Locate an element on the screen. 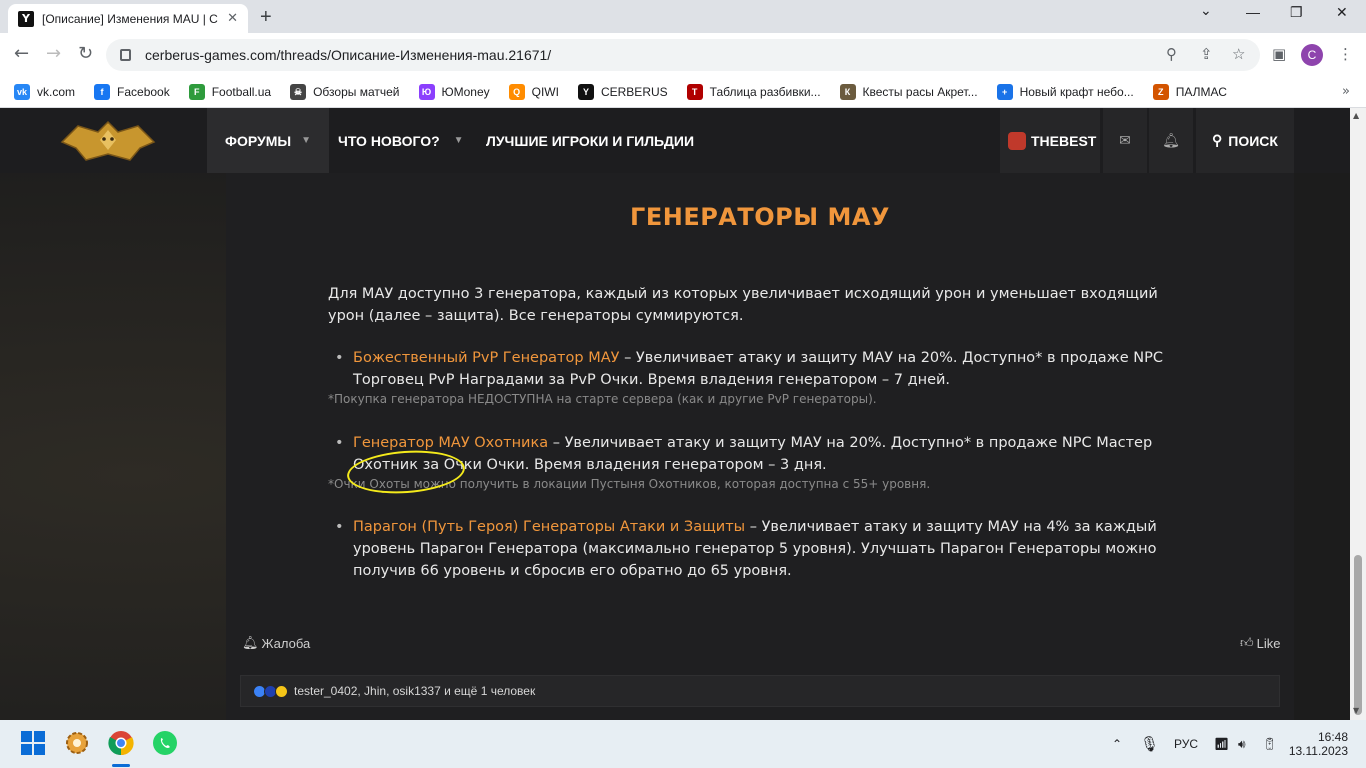 This screenshot has height=768, width=1366. profile-avatar: C is located at coordinates (1312, 55).